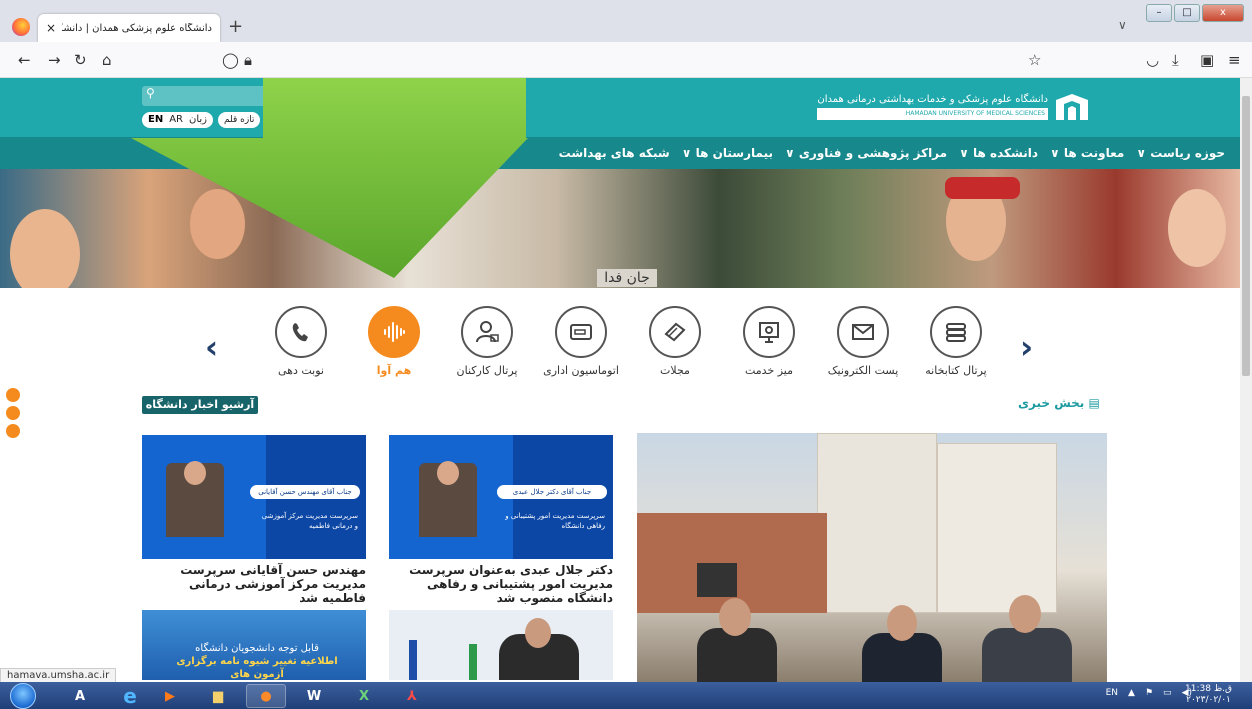 The width and height of the screenshot is (1252, 709). Describe the element at coordinates (626, 60) in the screenshot. I see `browser-nav-bar: ← → ↻ ⌂ ◯ 🔒︎ ☆ ◡ ⤓ ▣ ≡` at that location.